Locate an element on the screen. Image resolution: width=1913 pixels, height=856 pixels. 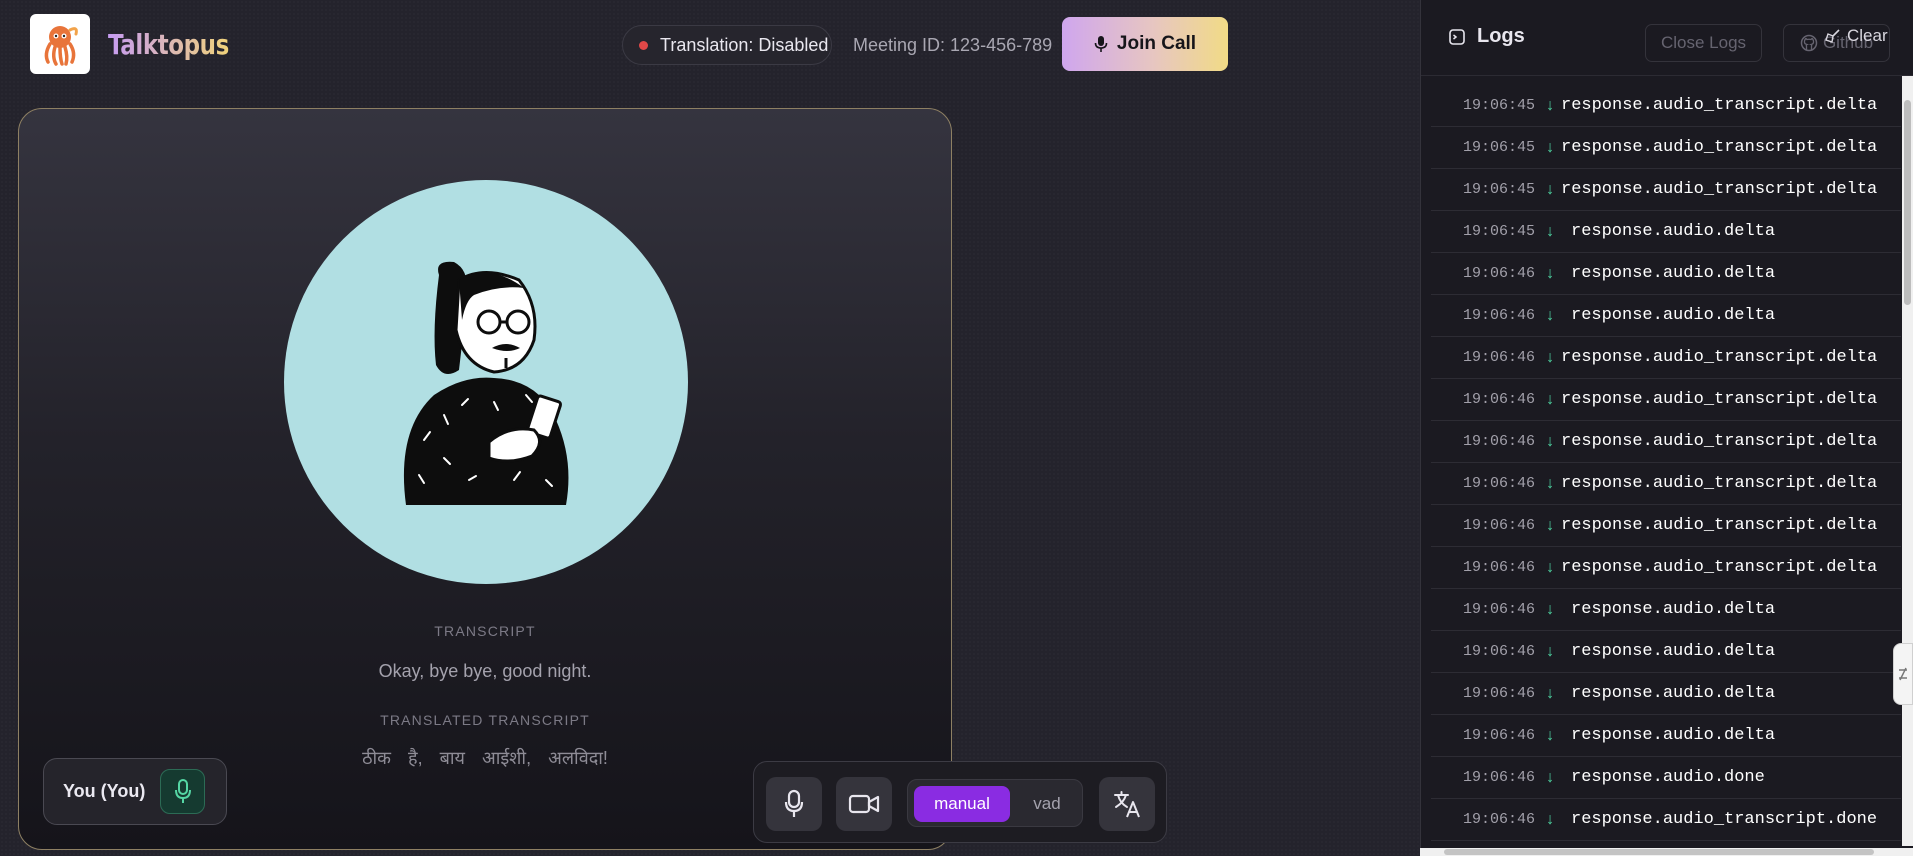
clear-logs-button: Clear is located at coordinates (1856, 36).